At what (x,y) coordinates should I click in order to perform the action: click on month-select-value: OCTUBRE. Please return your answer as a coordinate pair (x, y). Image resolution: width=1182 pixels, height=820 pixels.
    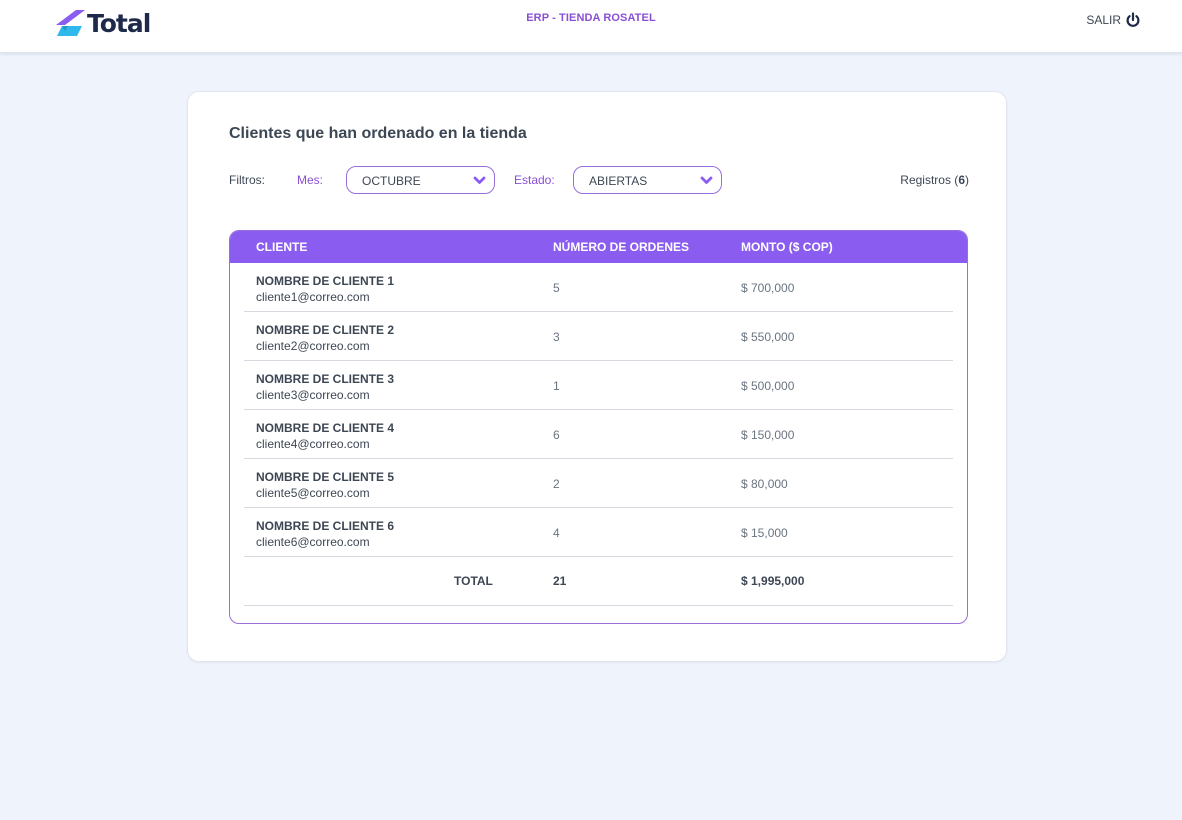
    Looking at the image, I should click on (391, 181).